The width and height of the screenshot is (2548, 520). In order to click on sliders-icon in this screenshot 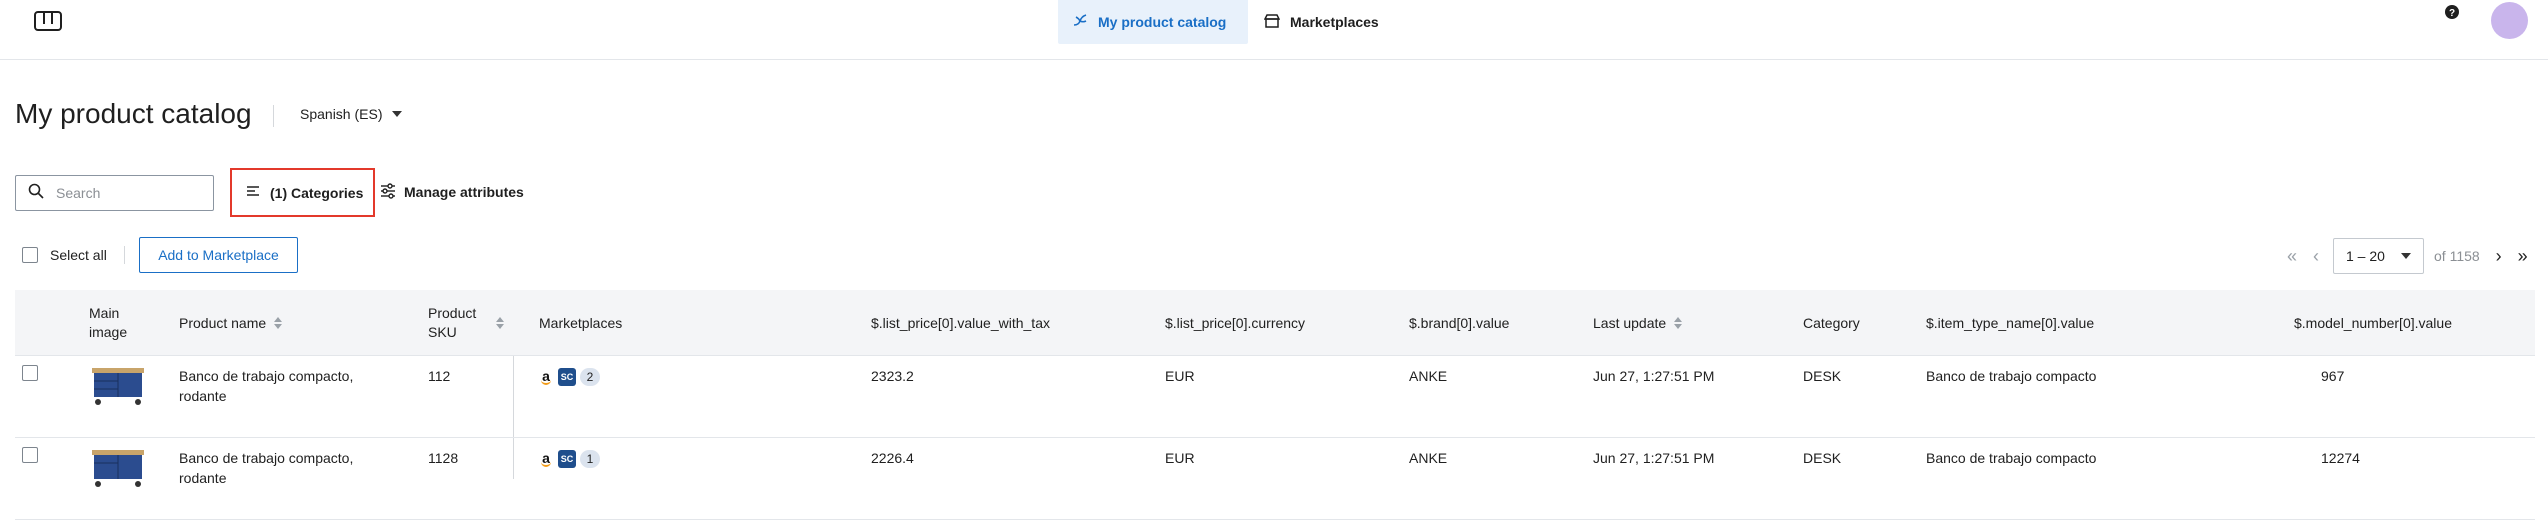, I will do `click(388, 192)`.